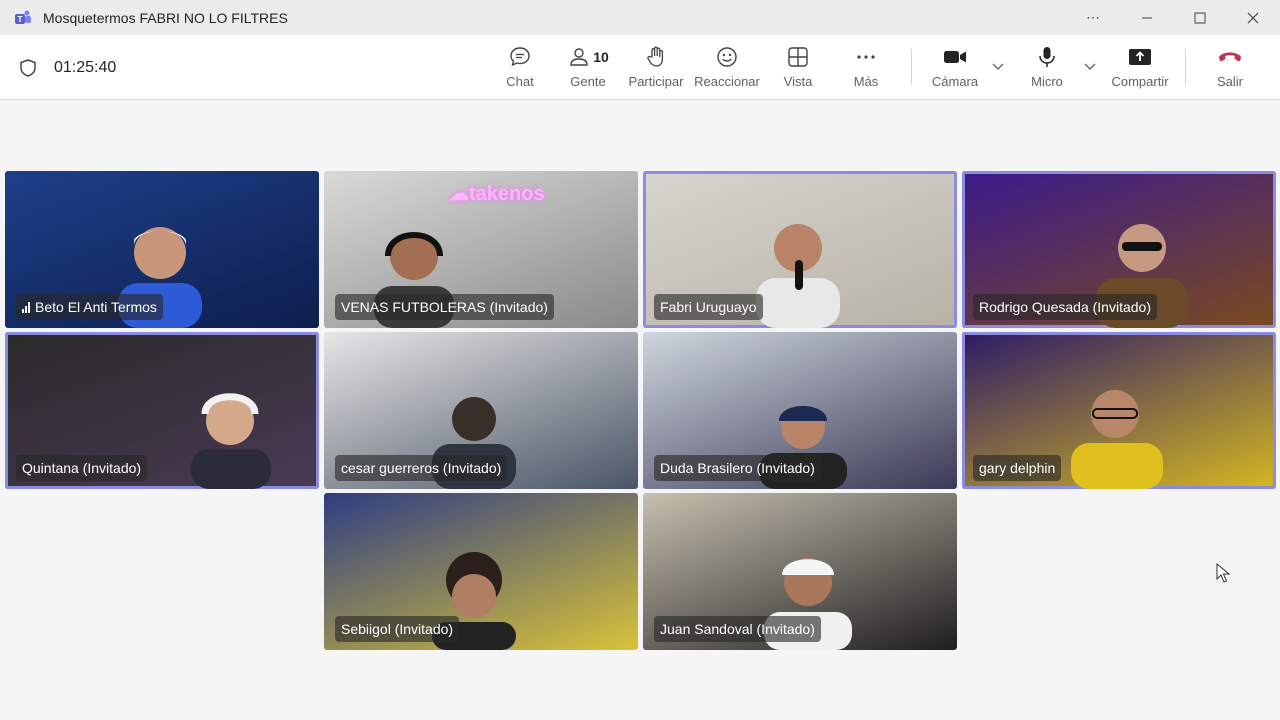 The height and width of the screenshot is (720, 1280). Describe the element at coordinates (481, 410) in the screenshot. I see `participant-tile: cesar guerreros (Invitado)` at that location.